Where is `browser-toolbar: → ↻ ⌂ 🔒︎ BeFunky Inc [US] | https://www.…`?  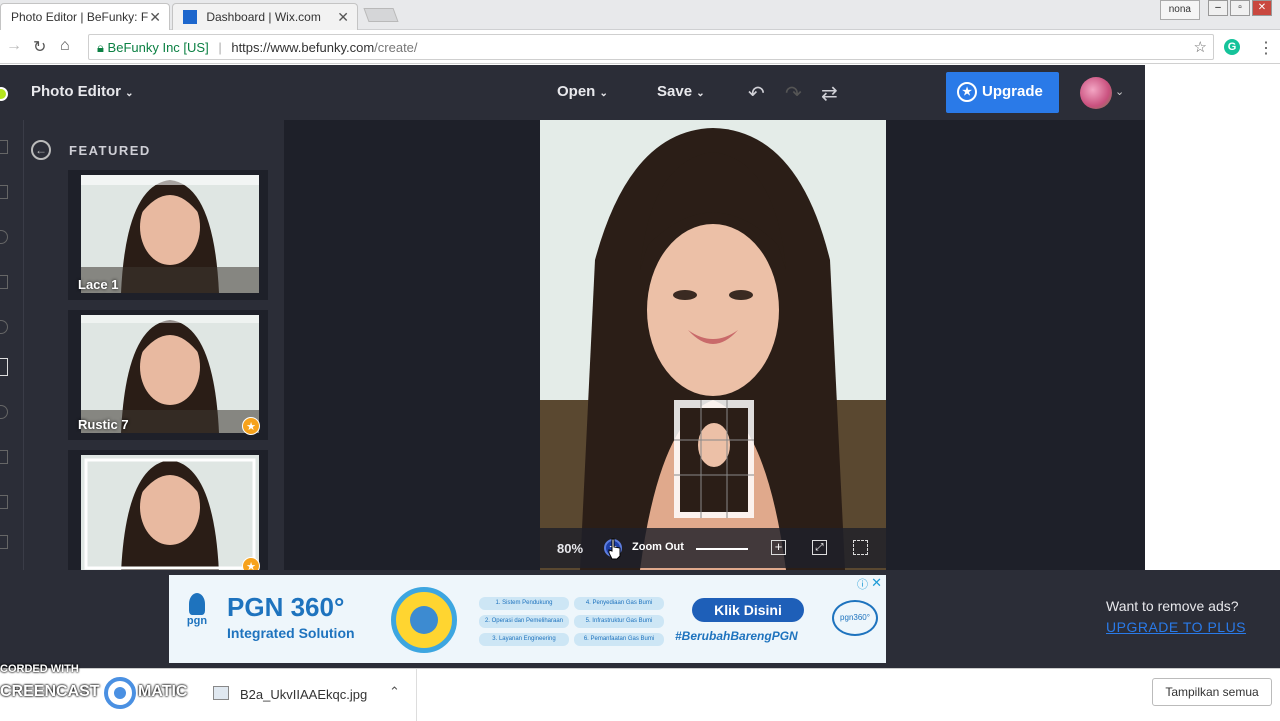 browser-toolbar: → ↻ ⌂ 🔒︎ BeFunky Inc [US] | https://www.… is located at coordinates (640, 47).